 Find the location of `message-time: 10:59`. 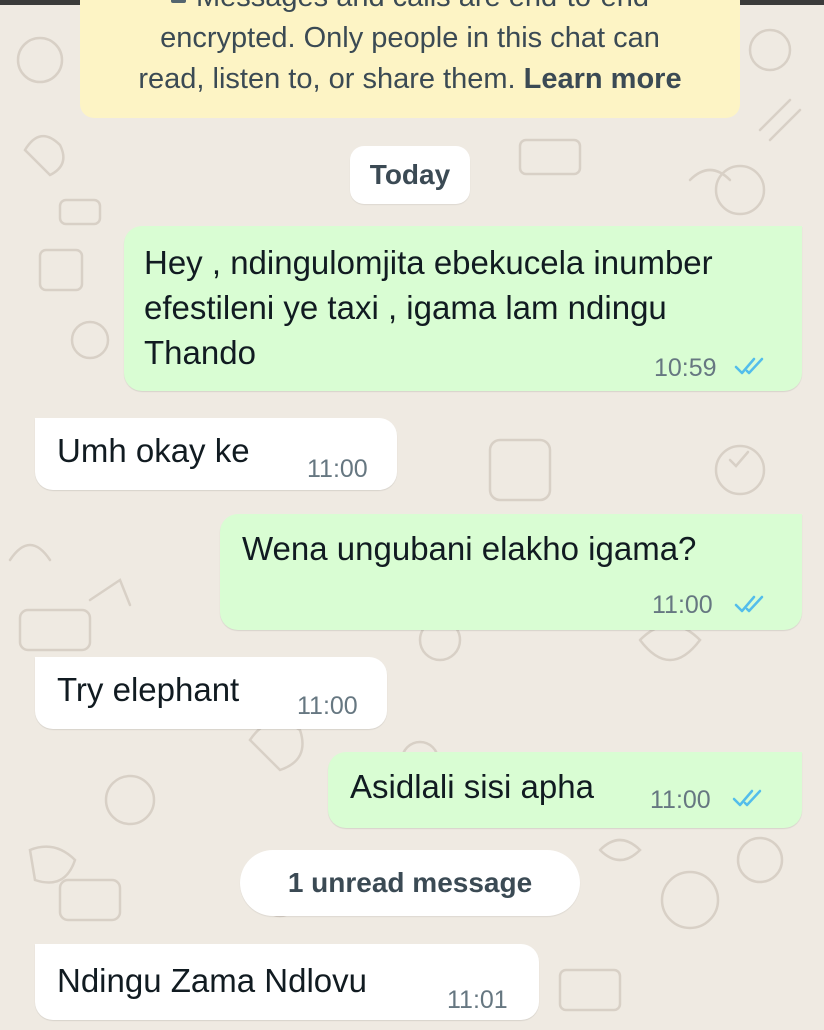

message-time: 10:59 is located at coordinates (685, 368).